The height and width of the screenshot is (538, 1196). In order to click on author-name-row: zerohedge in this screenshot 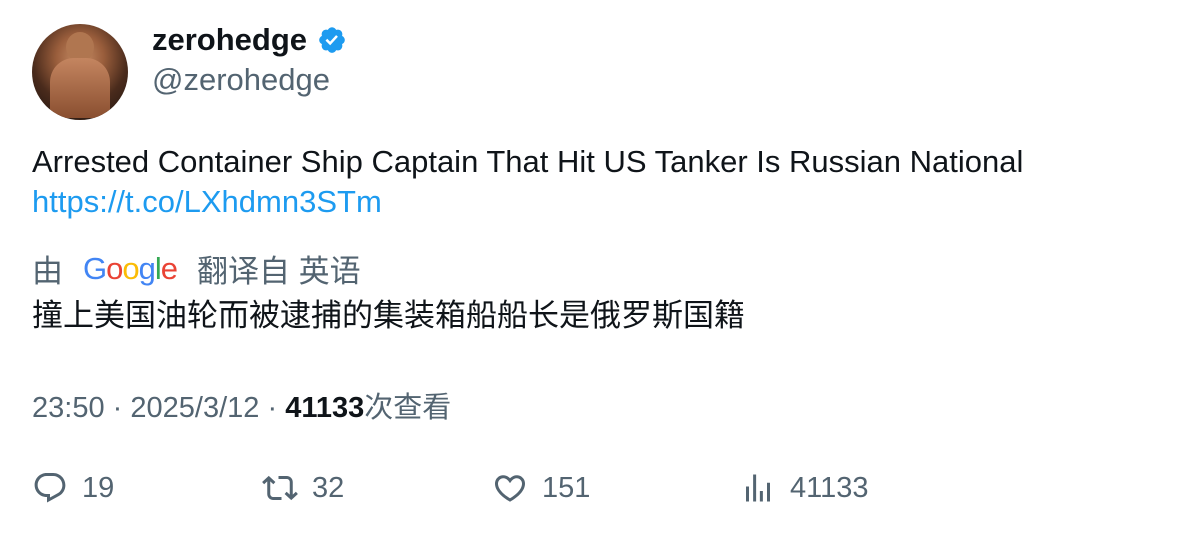, I will do `click(249, 40)`.